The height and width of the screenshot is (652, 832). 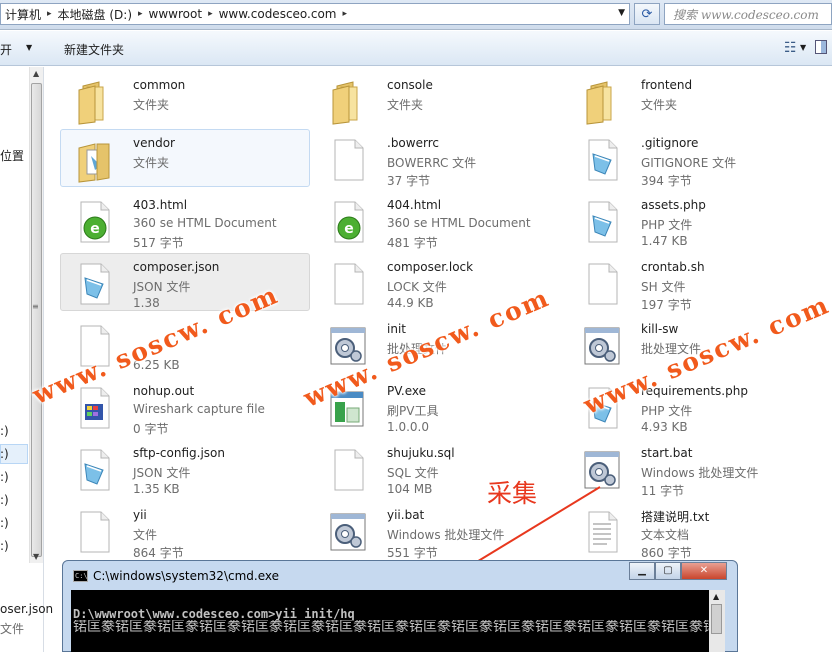 What do you see at coordinates (668, 571) in the screenshot?
I see `maximize-button: ▢` at bounding box center [668, 571].